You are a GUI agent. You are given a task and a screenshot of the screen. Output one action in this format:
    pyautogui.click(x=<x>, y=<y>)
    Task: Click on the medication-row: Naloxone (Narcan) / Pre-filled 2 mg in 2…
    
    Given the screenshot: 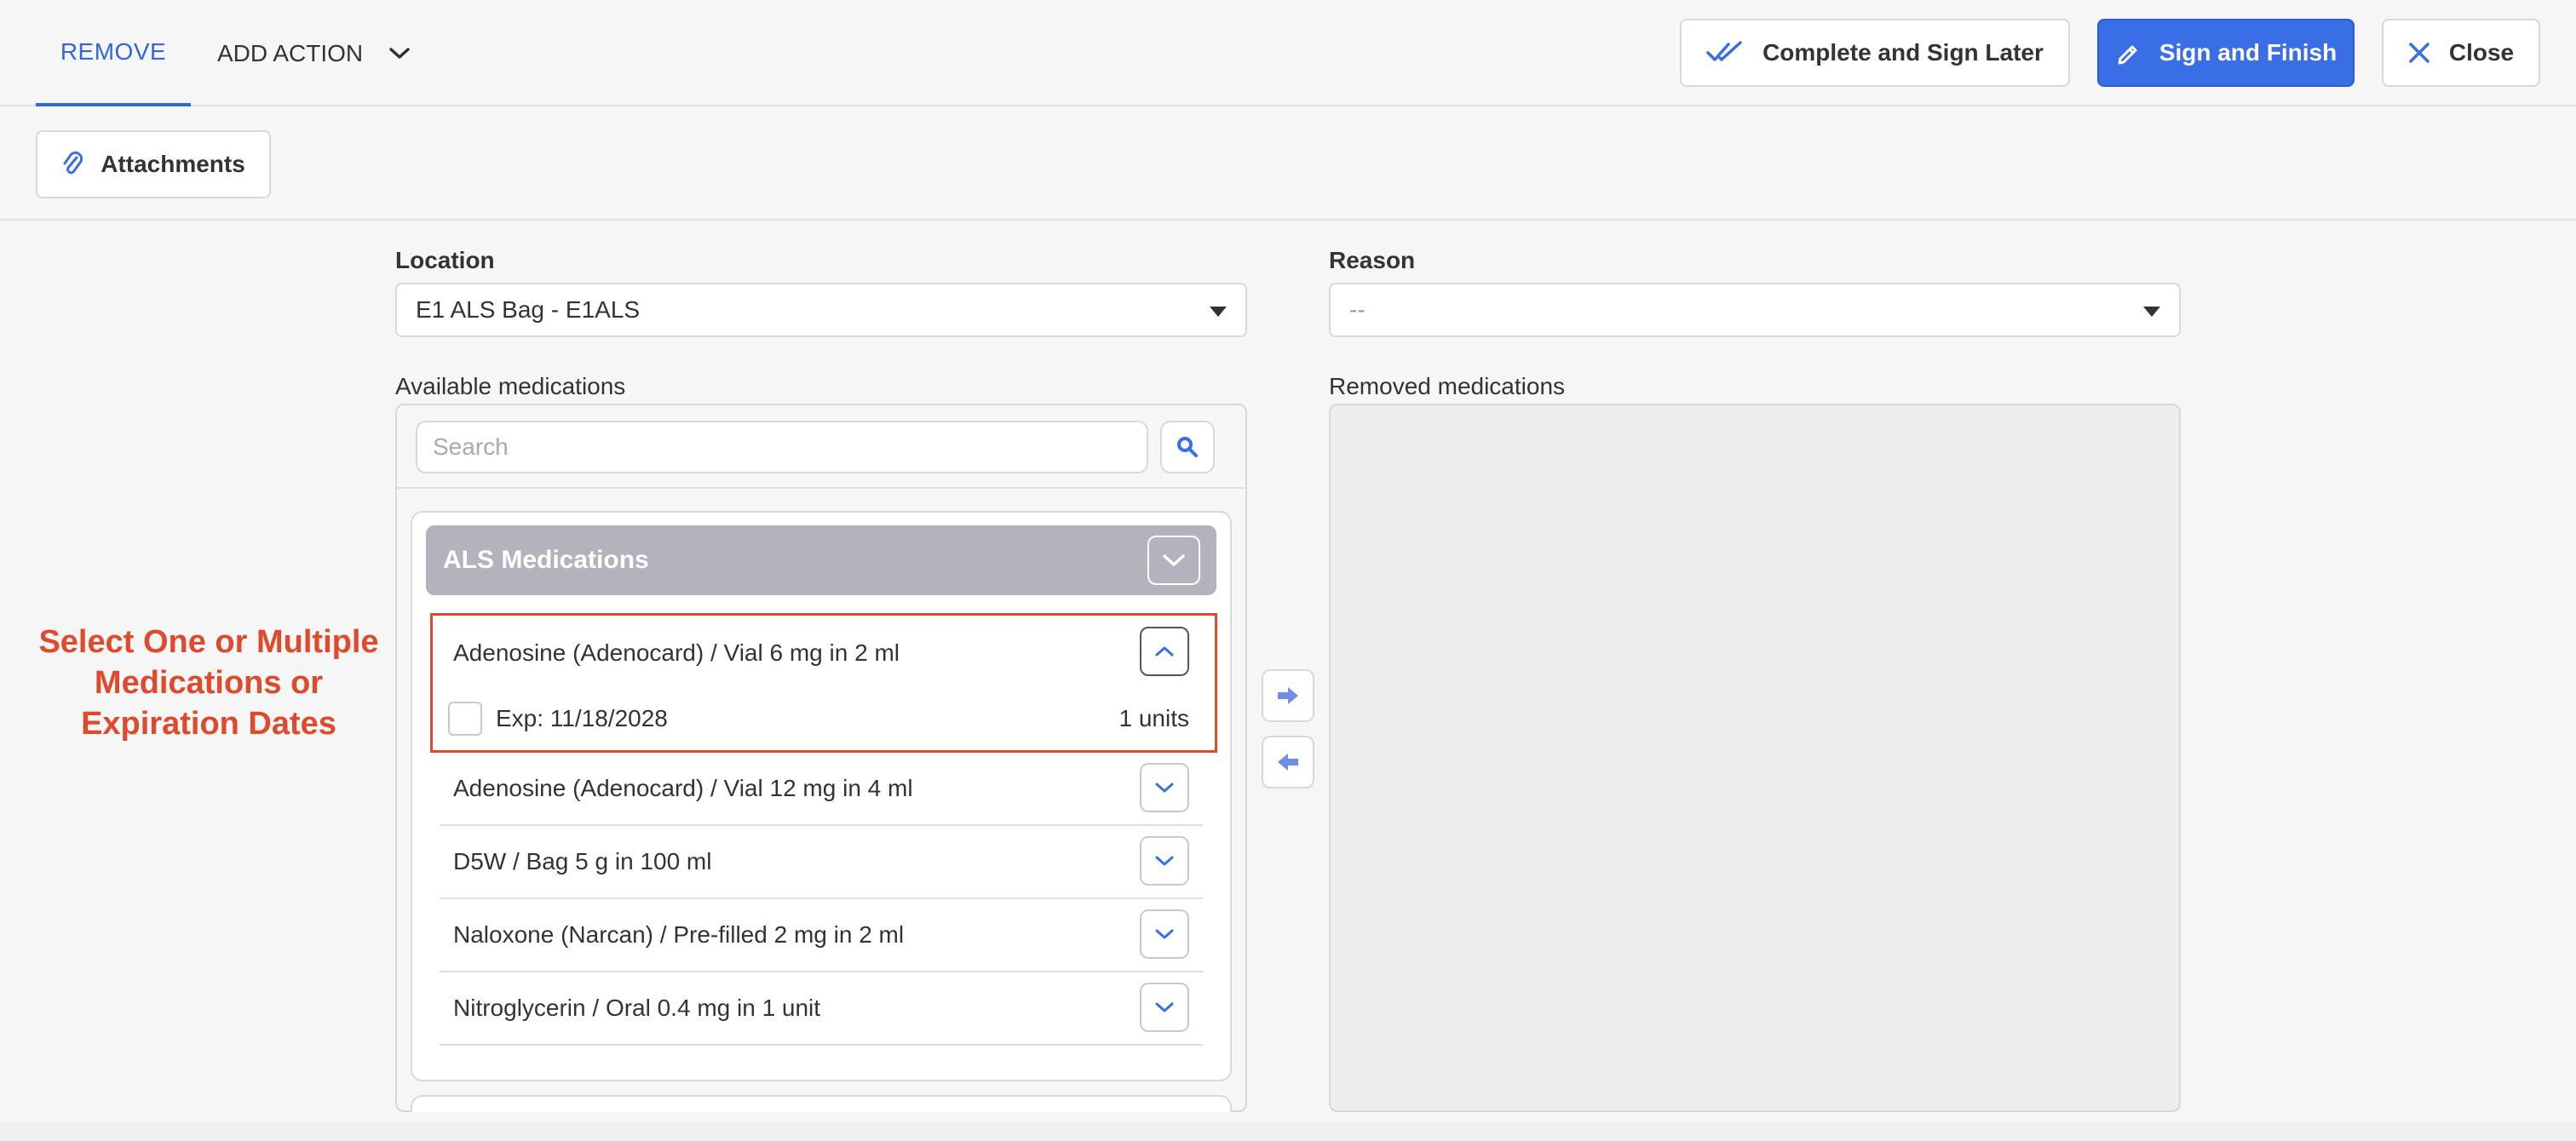 What is the action you would take?
    pyautogui.click(x=822, y=935)
    